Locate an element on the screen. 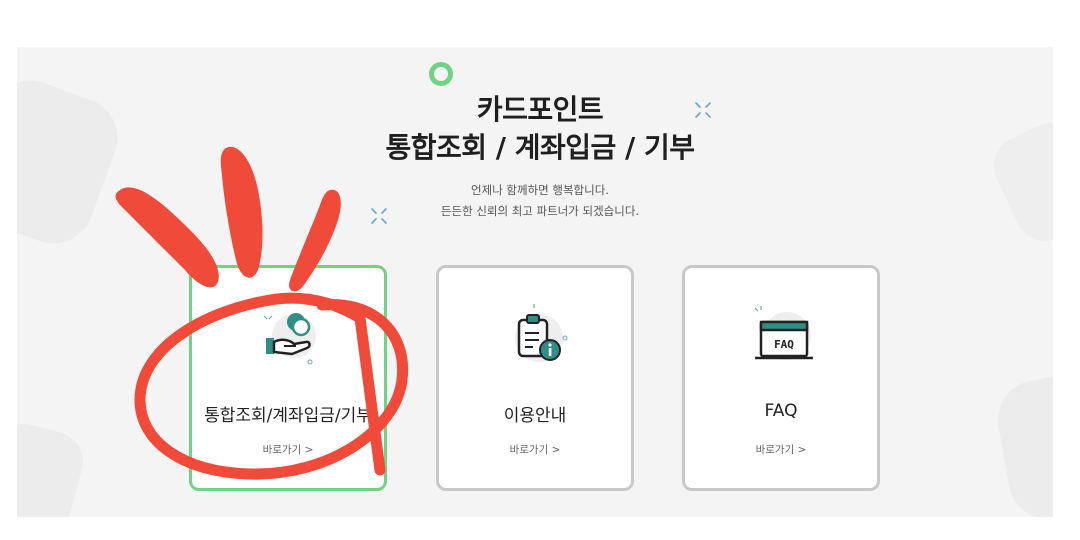  subtitle-line2: 든든한 신뢰의 최고 파트너가 되겠습니다. is located at coordinates (540, 211).